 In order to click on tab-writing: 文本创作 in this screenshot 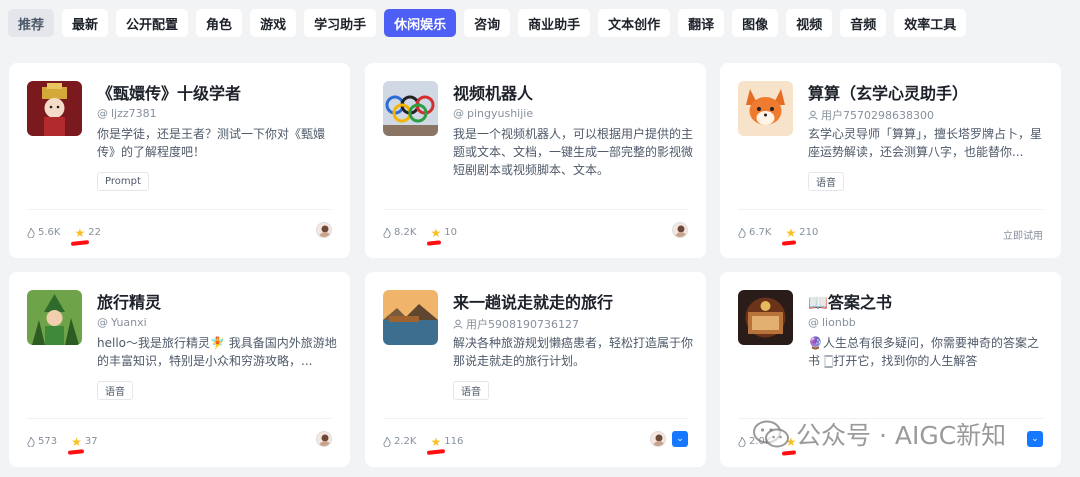, I will do `click(634, 23)`.